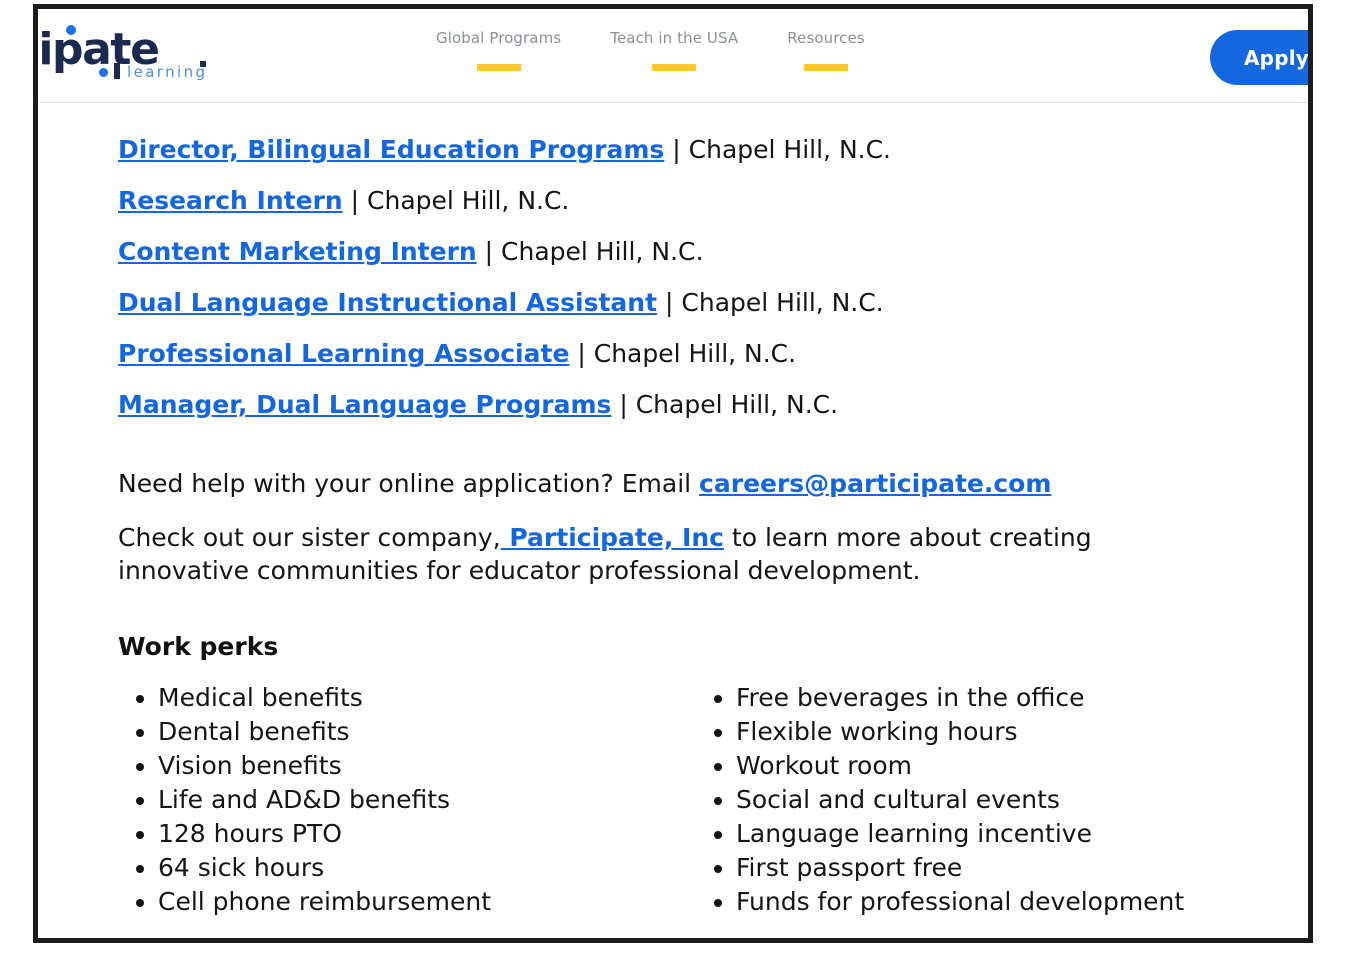 The height and width of the screenshot is (955, 1350). What do you see at coordinates (1005, 868) in the screenshot?
I see `perk-item: First passport free` at bounding box center [1005, 868].